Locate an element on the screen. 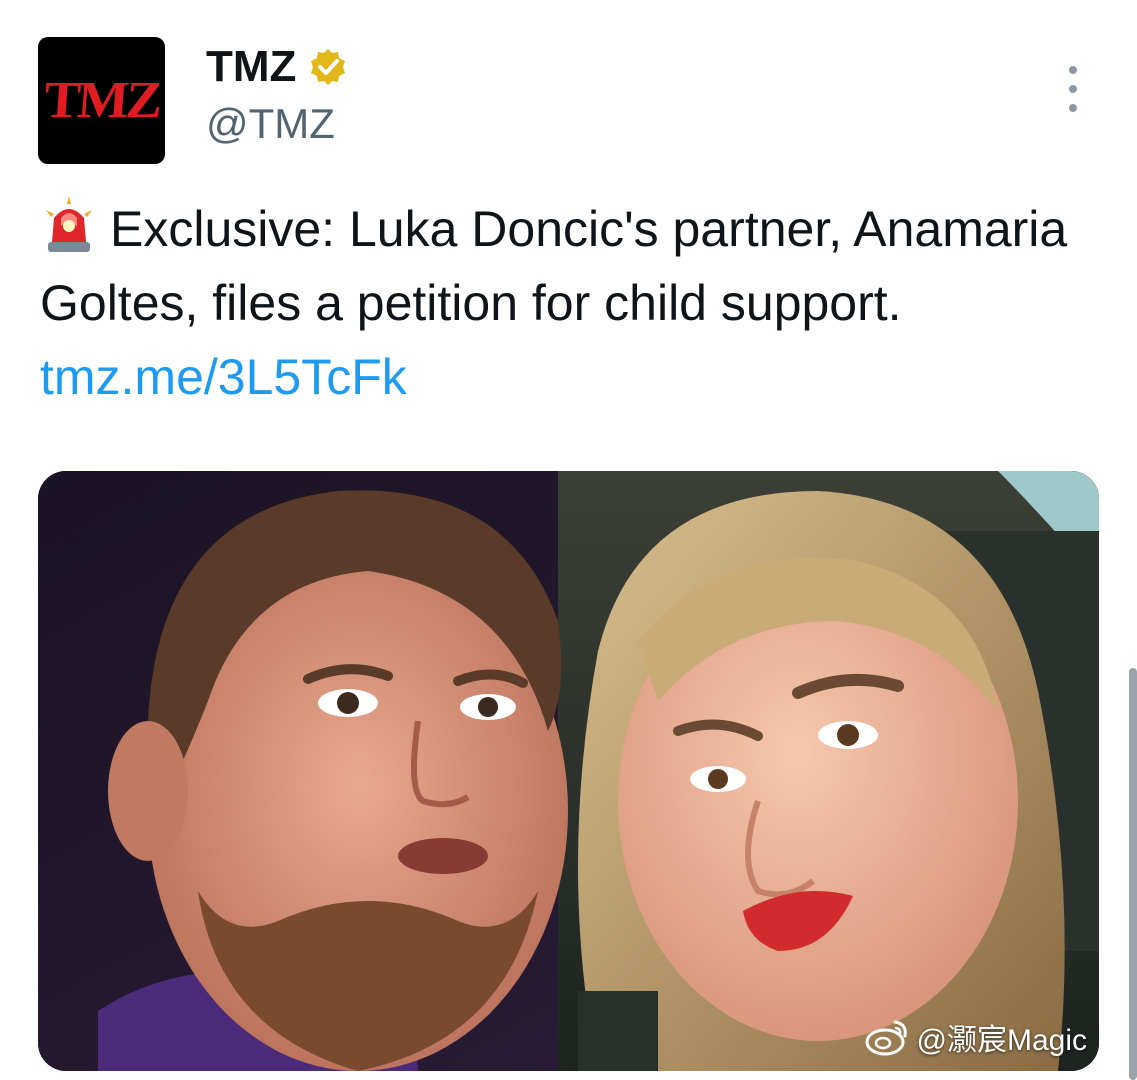  verified-badge-icon is located at coordinates (328, 67).